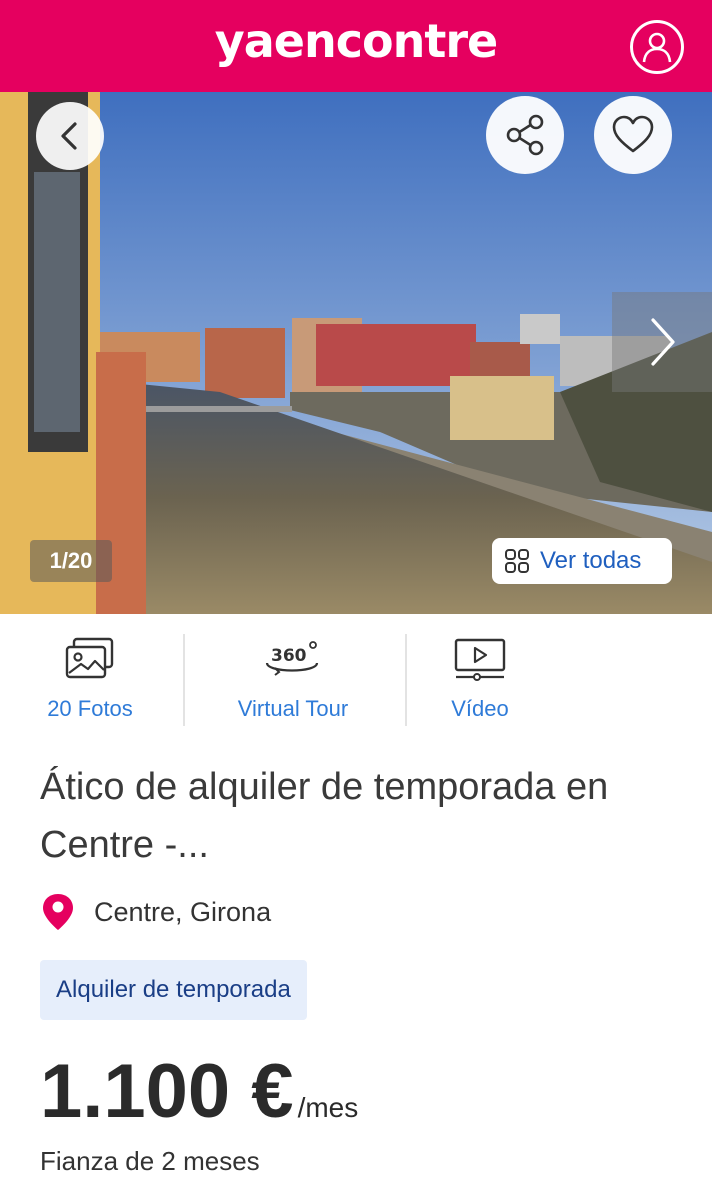 This screenshot has width=712, height=1200. Describe the element at coordinates (517, 561) in the screenshot. I see `grid-icon` at that location.